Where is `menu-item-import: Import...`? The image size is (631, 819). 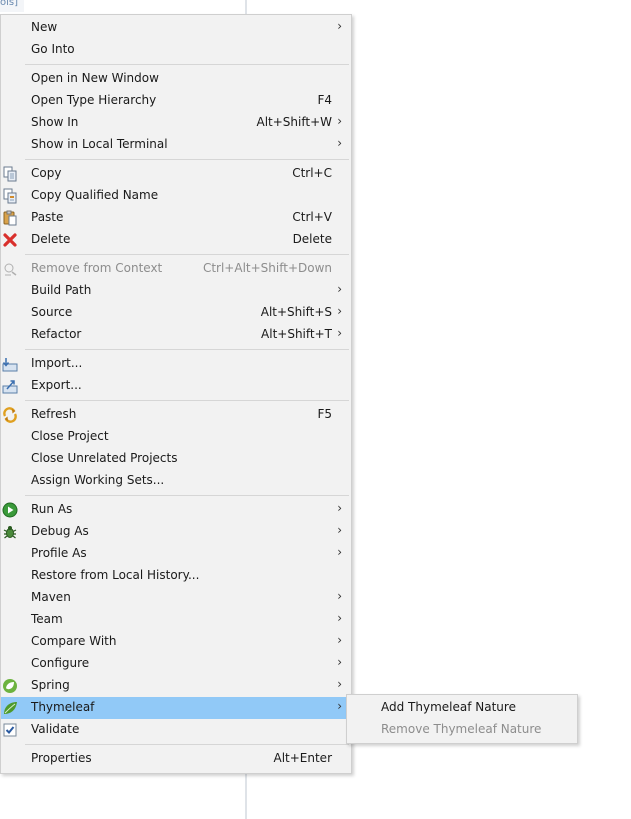
menu-item-import: Import... is located at coordinates (176, 364).